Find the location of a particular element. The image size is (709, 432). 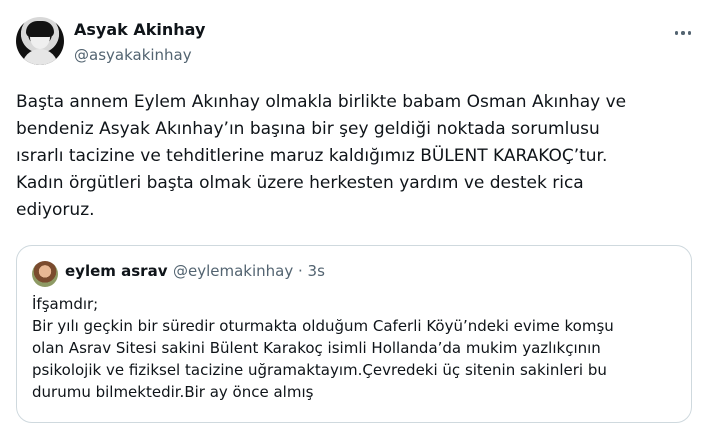

more-horizontal-icon is located at coordinates (683, 33).